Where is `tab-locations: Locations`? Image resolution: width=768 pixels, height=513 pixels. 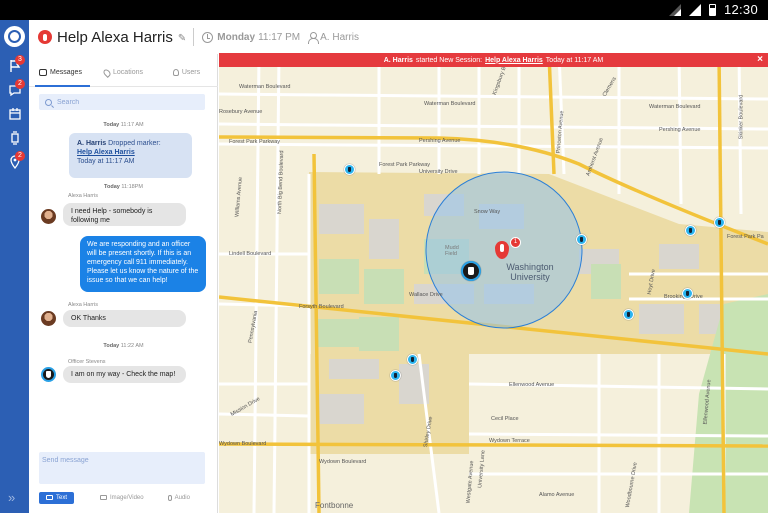
tab-locations: Locations is located at coordinates (123, 72).